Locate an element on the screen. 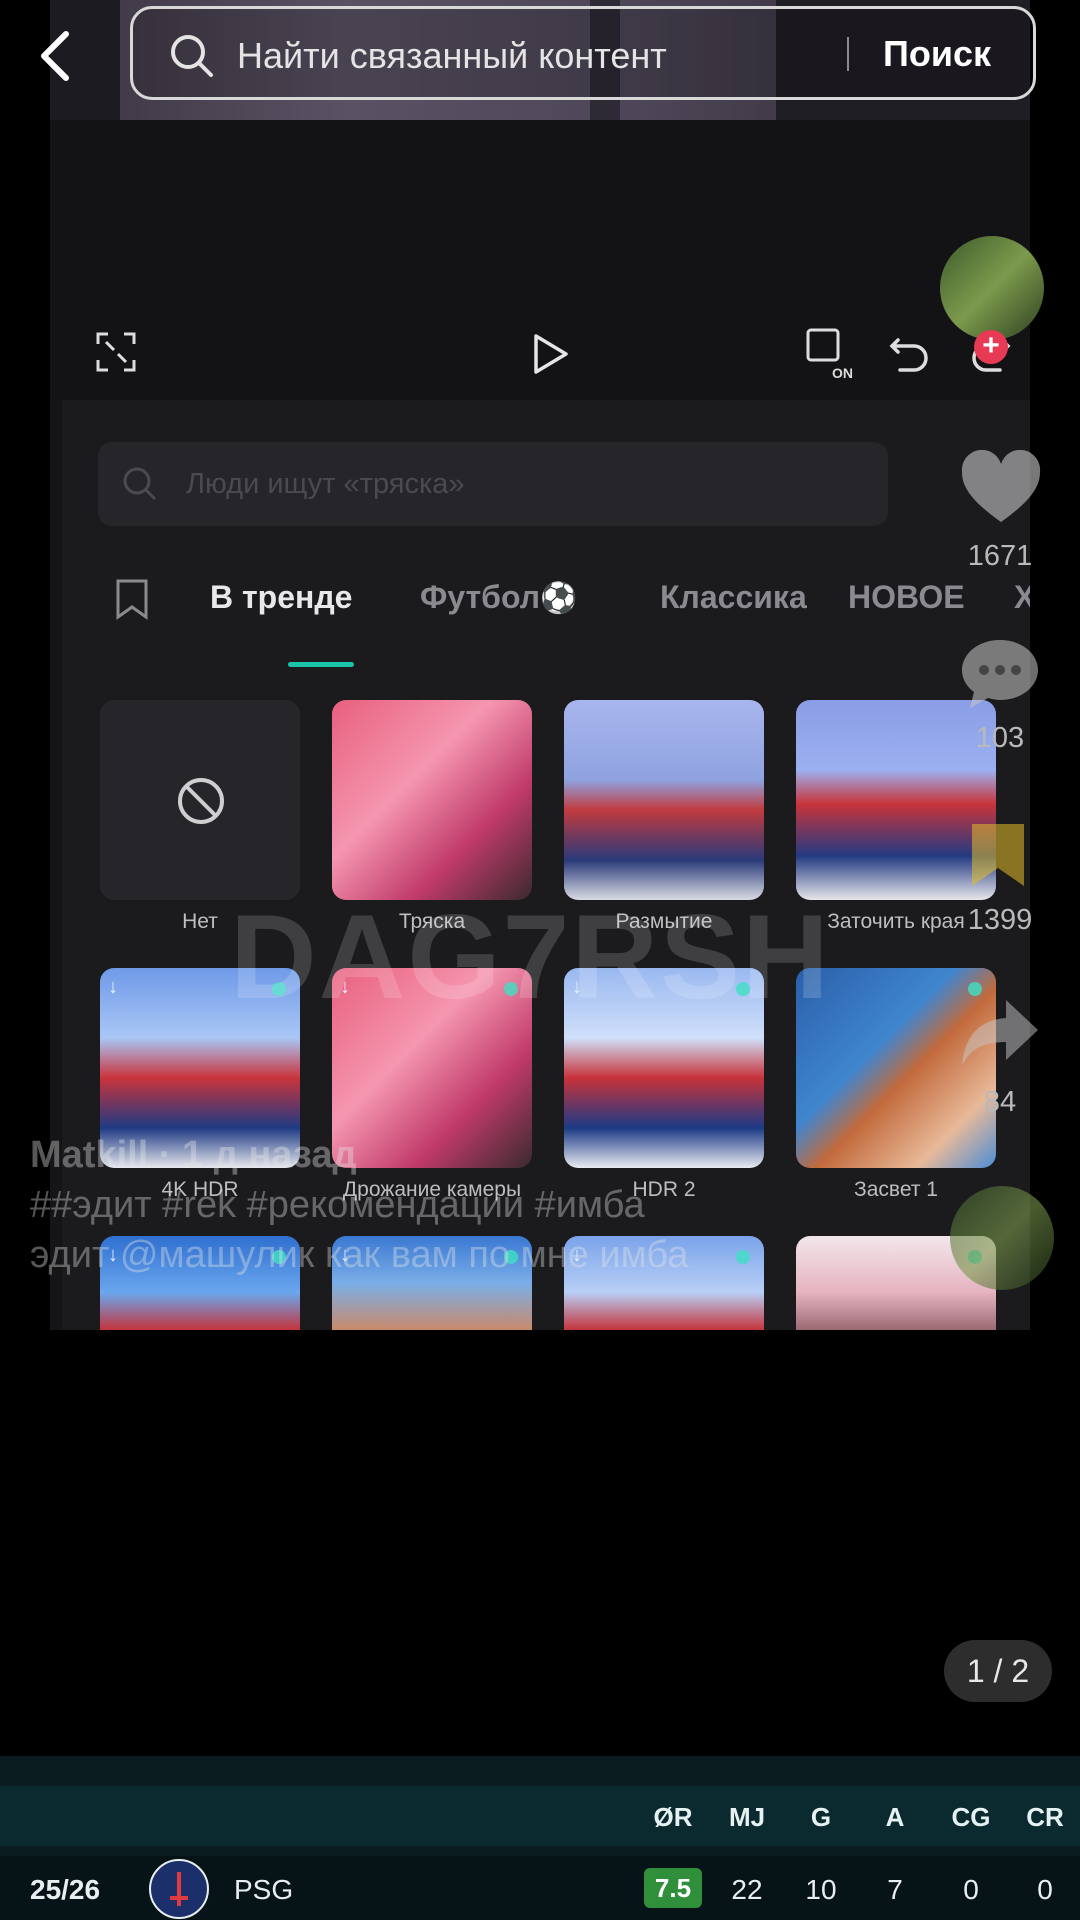  author-line: Matkill · 1 д назад is located at coordinates (359, 1155).